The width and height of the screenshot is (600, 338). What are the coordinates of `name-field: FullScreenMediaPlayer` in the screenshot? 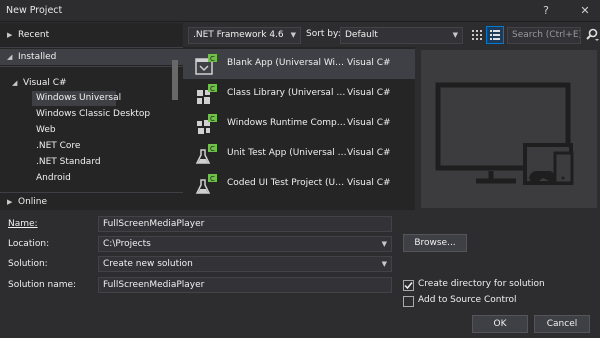 It's located at (245, 224).